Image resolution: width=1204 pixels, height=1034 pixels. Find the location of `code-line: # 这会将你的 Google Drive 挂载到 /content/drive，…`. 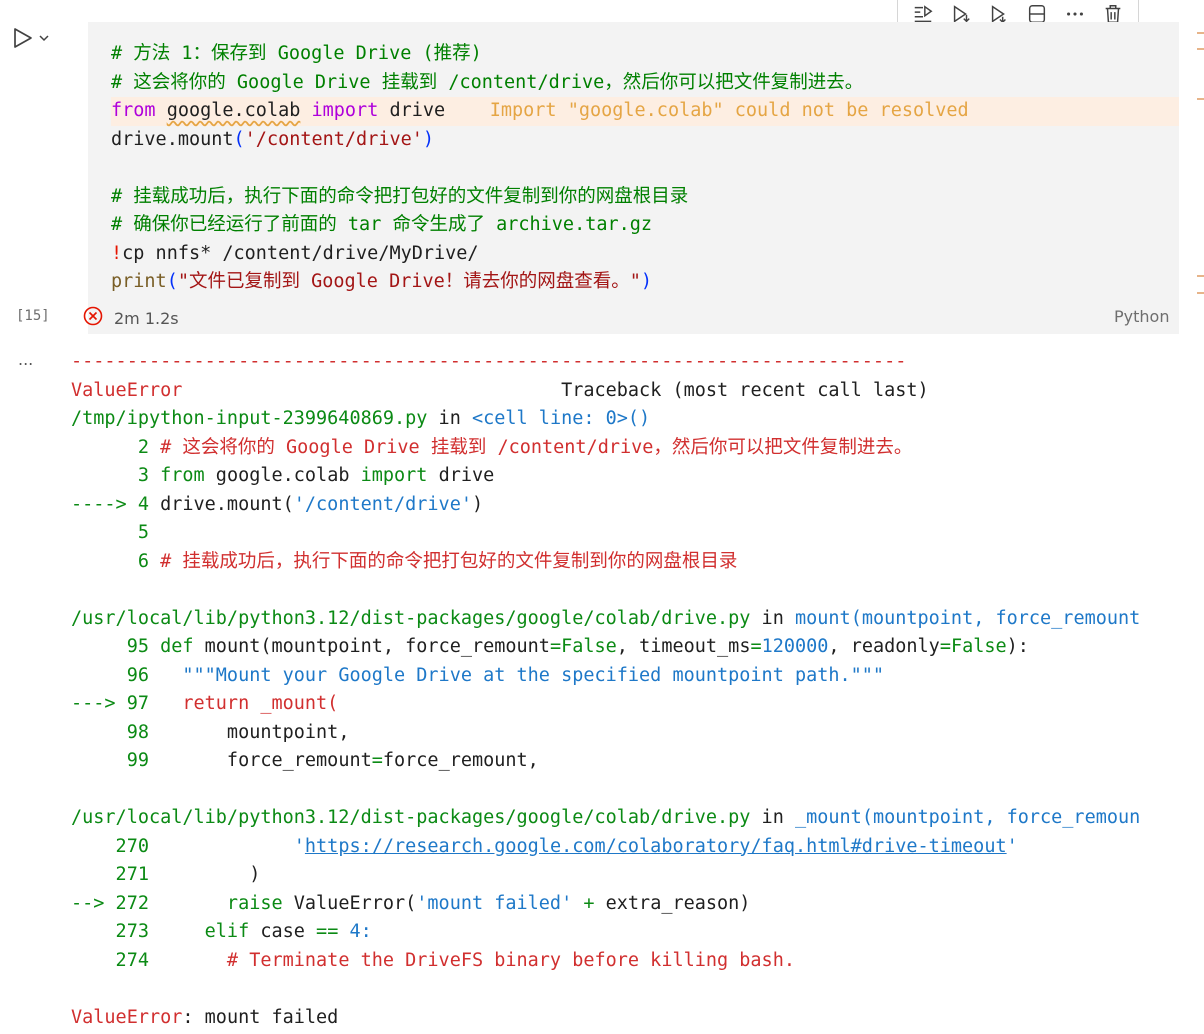

code-line: # 这会将你的 Google Drive 挂载到 /content/drive，… is located at coordinates (645, 83).